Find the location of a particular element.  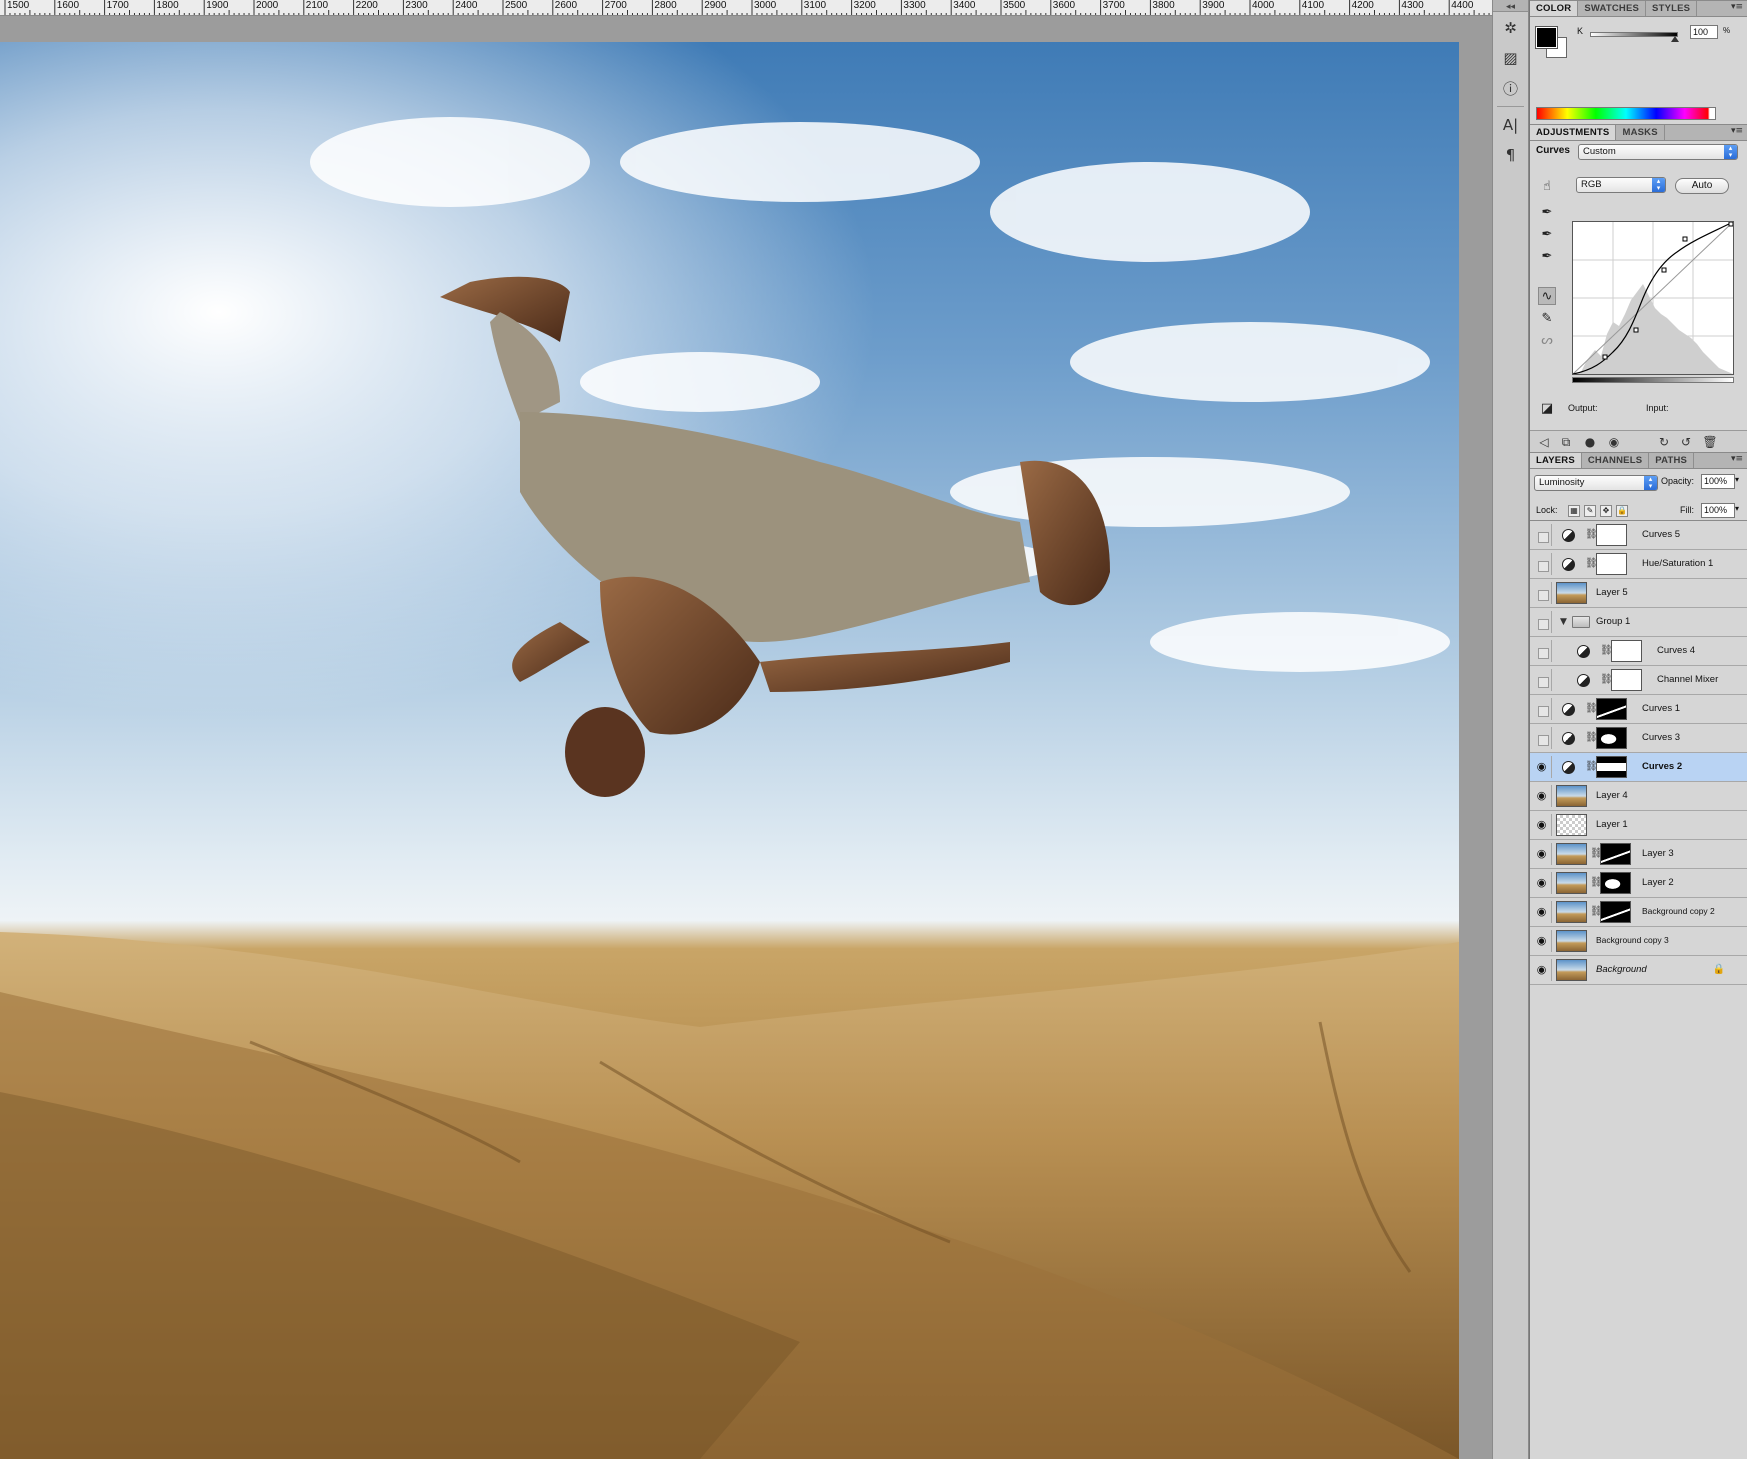

layer-name: Channel Mixer is located at coordinates (1687, 679).